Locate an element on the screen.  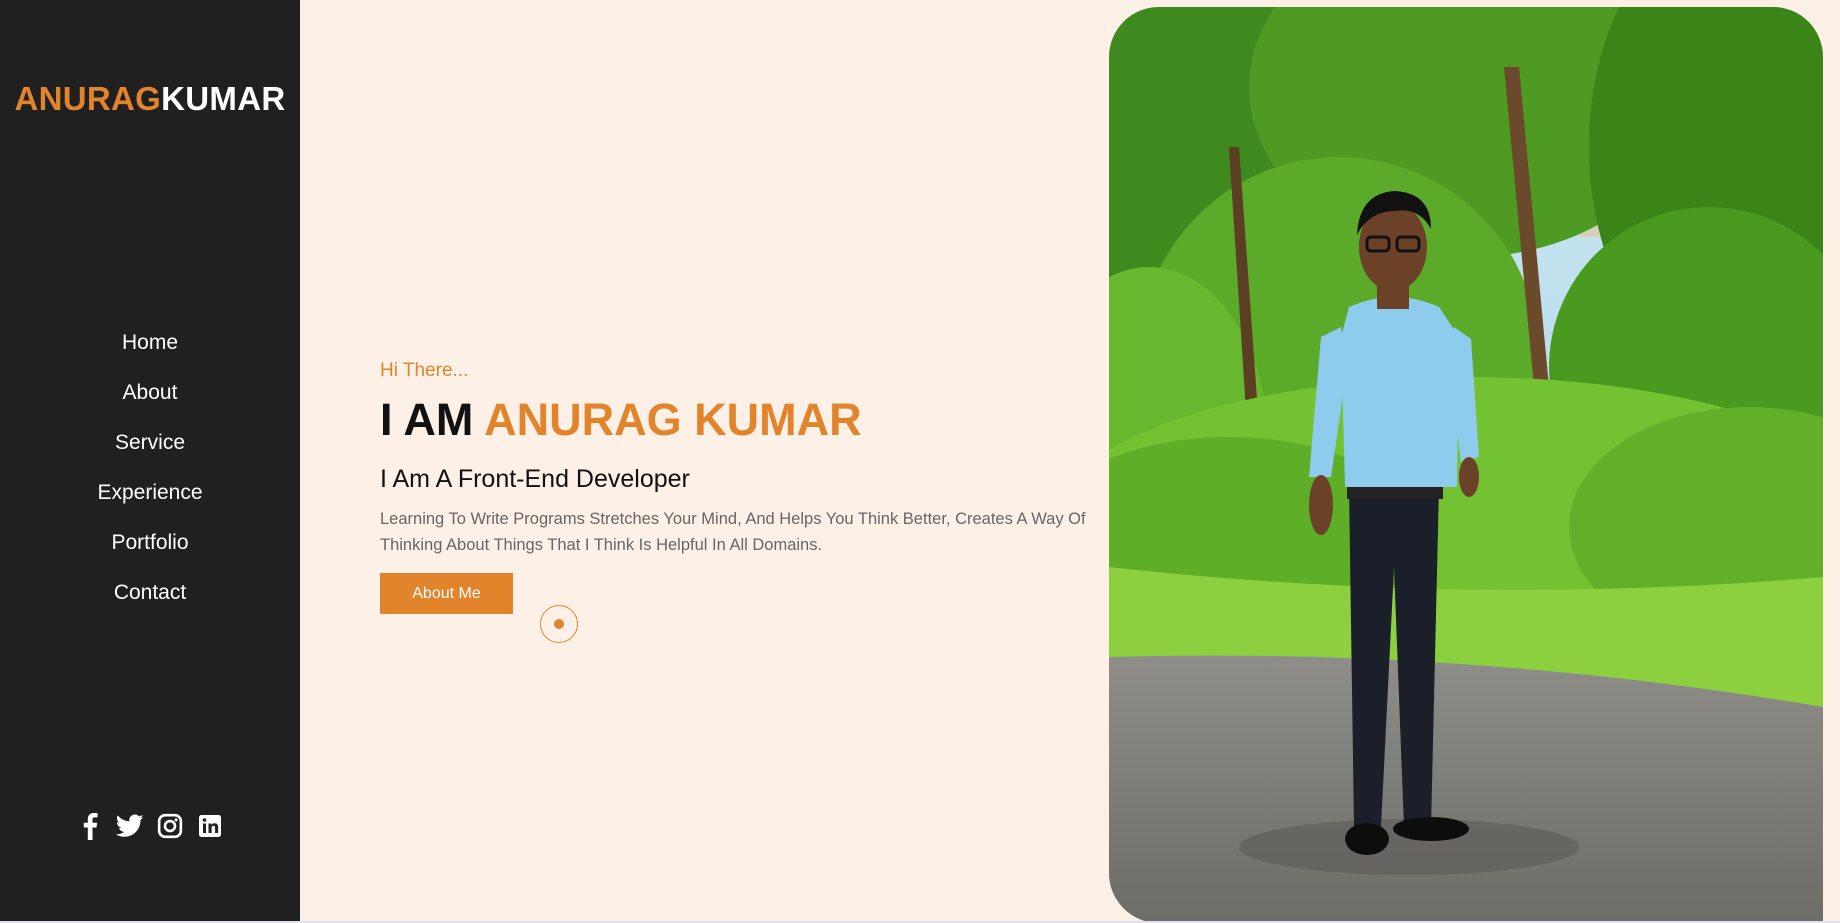
nav-item-portfolio: Portfolio is located at coordinates (150, 551).